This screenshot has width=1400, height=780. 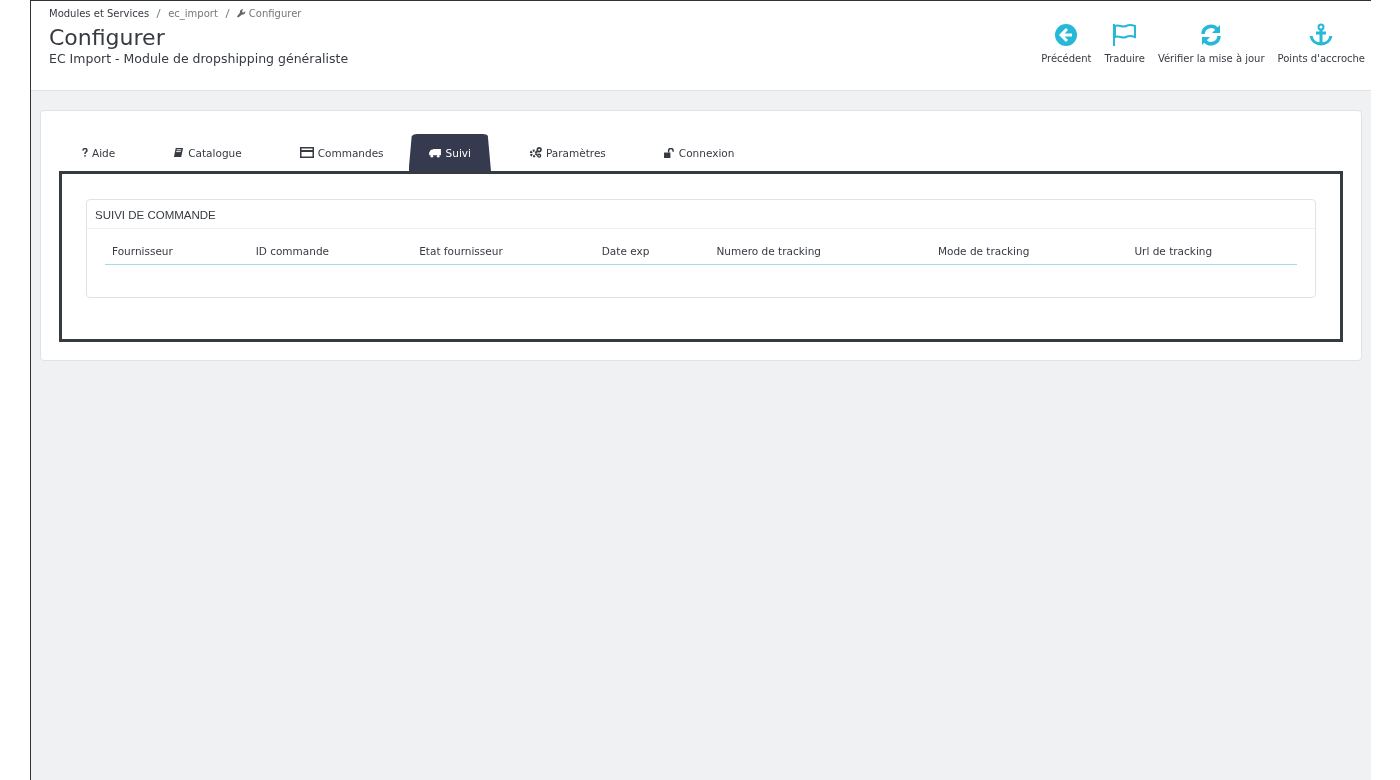 I want to click on tab: Paramètres, so click(x=560, y=152).